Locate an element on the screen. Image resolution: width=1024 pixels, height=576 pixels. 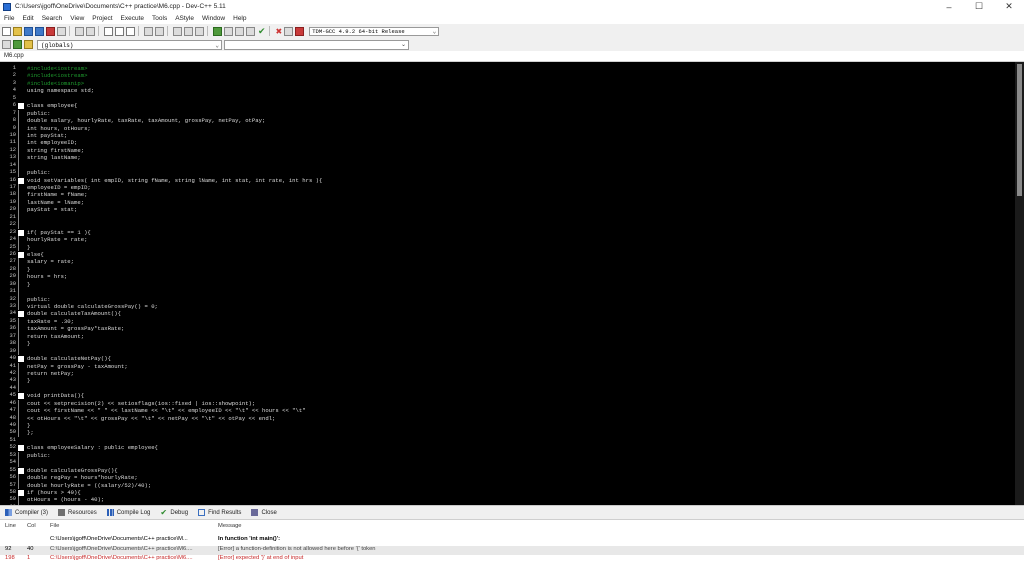
code-line: 49} is located at coordinates (512, 426).